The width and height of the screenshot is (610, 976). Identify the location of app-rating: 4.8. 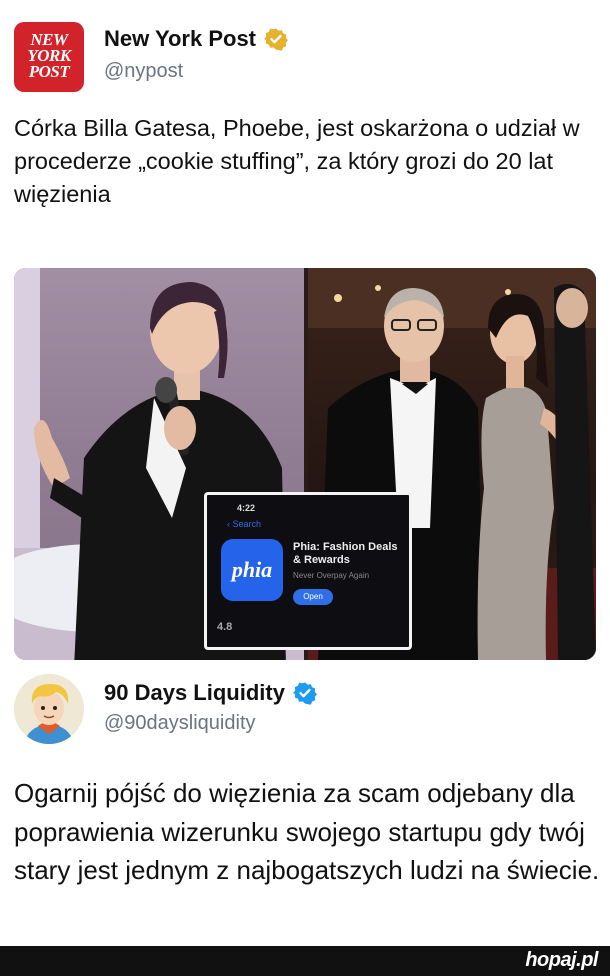
(225, 627).